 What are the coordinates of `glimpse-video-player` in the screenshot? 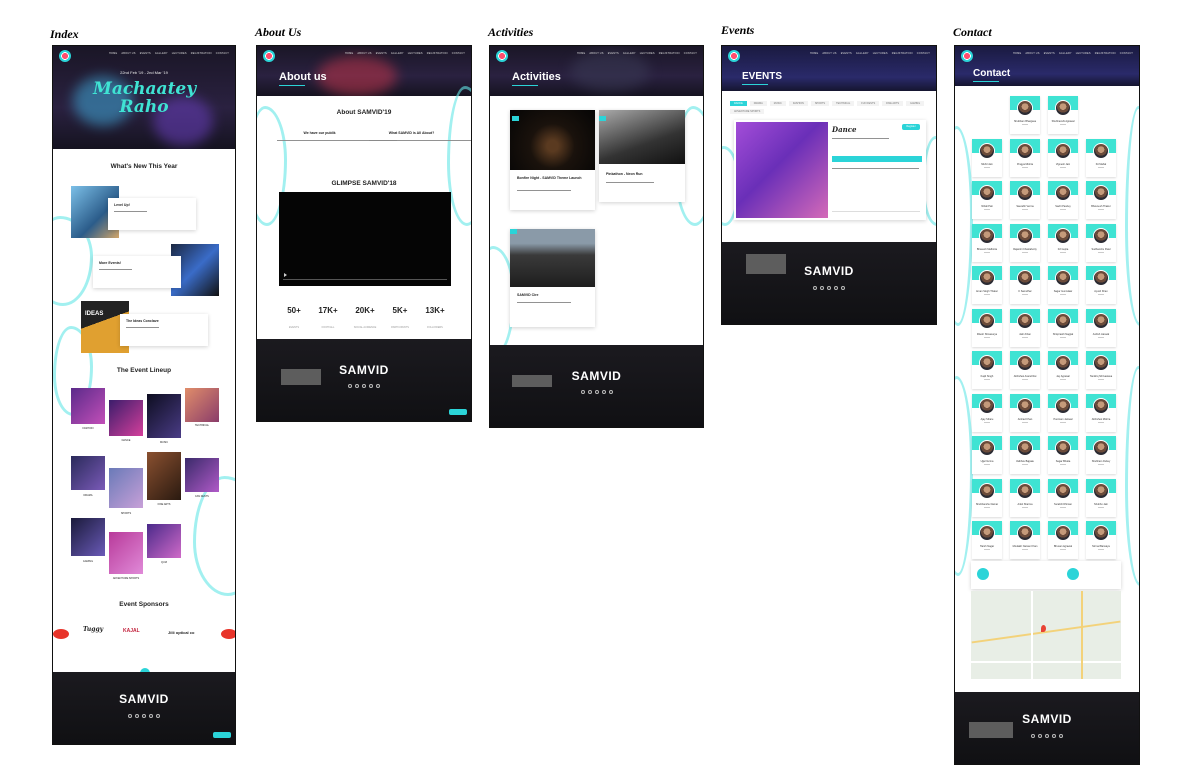 It's located at (365, 239).